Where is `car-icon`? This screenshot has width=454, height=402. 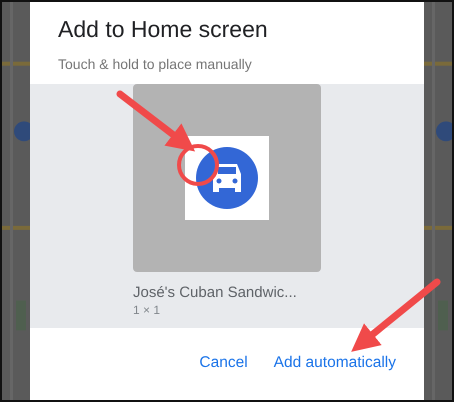
car-icon is located at coordinates (227, 178).